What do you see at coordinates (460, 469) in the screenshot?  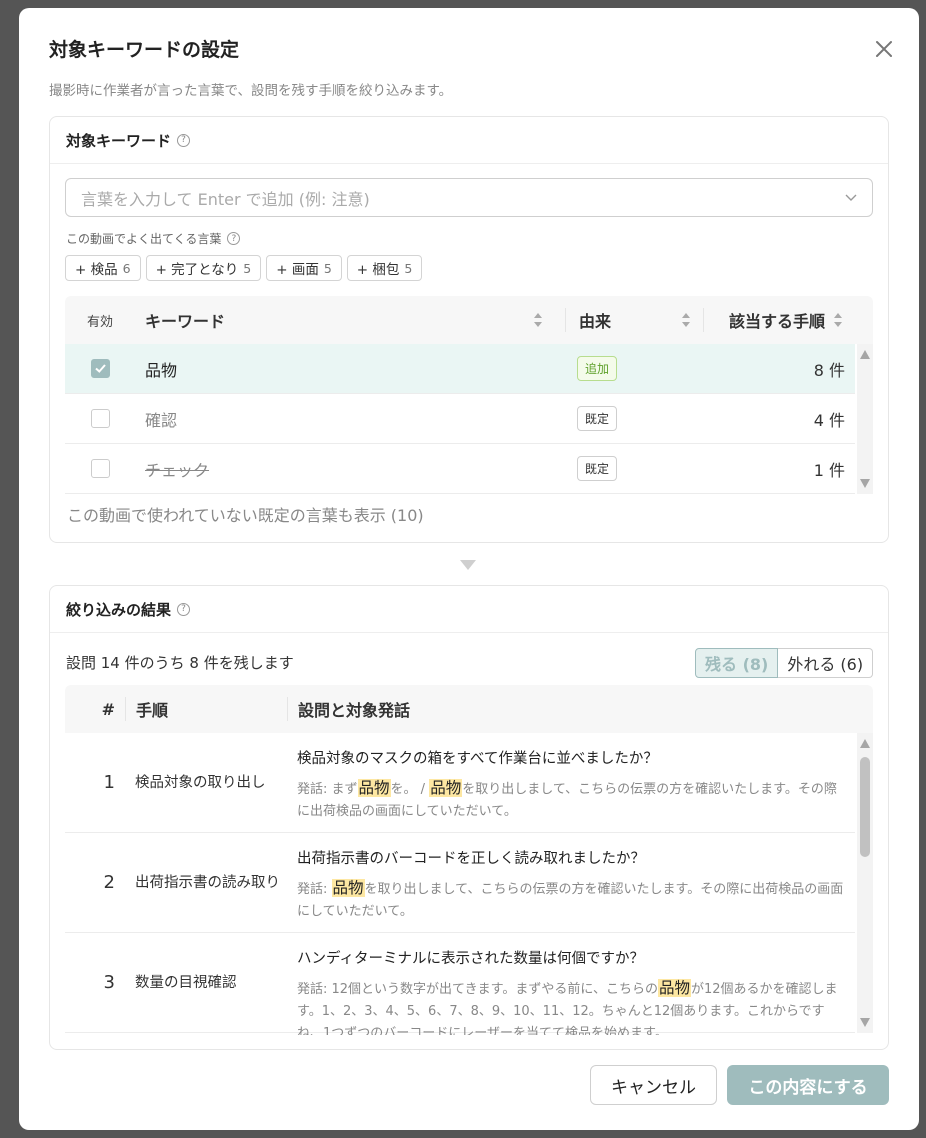 I see `keyword-row: チェック 既定 1 件` at bounding box center [460, 469].